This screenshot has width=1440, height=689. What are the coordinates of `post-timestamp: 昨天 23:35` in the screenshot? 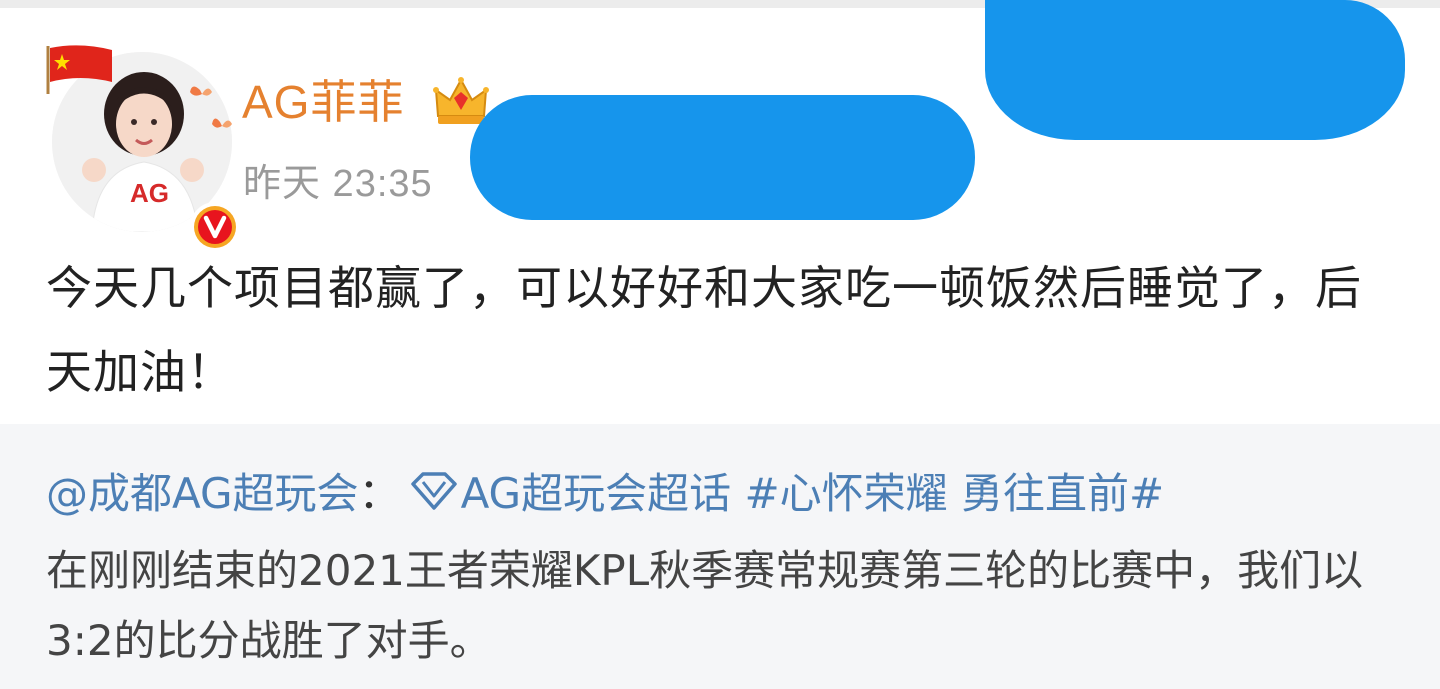 It's located at (338, 184).